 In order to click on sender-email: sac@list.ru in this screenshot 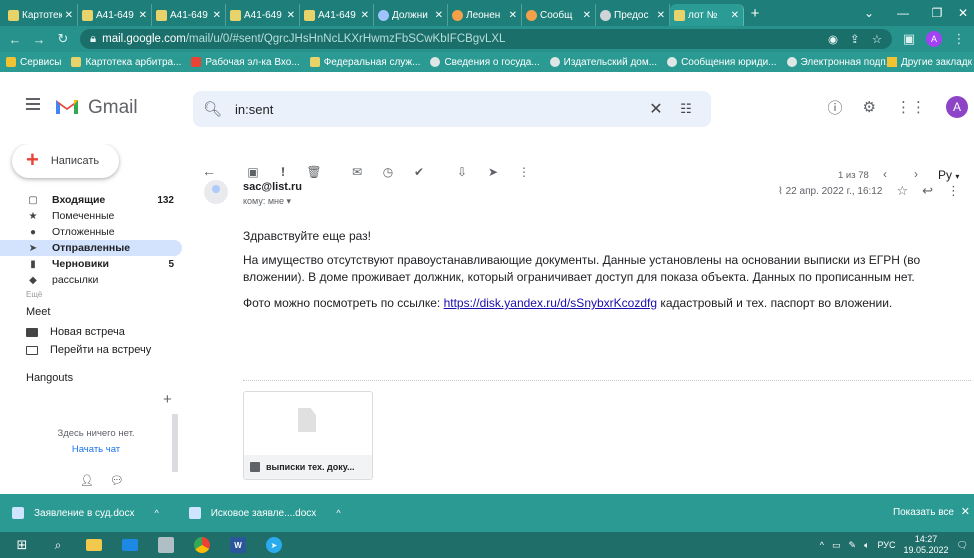, I will do `click(272, 187)`.